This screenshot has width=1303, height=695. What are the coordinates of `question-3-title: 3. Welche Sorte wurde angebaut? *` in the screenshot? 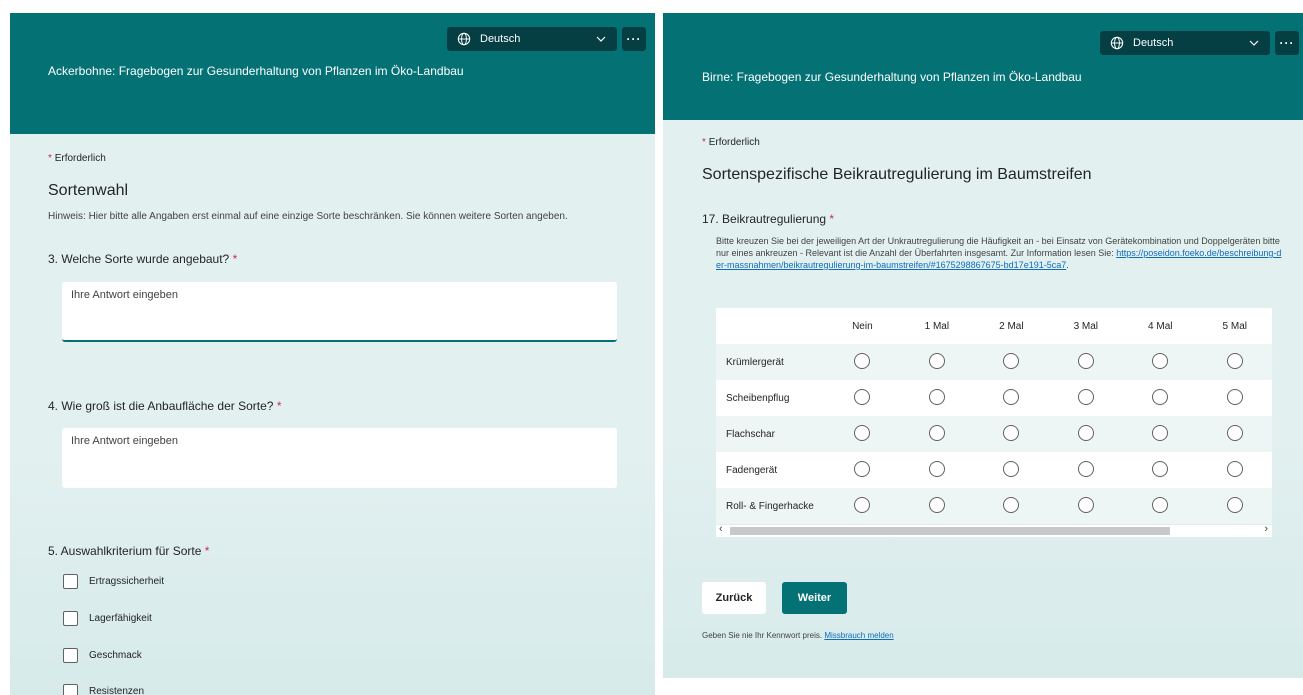 It's located at (143, 259).